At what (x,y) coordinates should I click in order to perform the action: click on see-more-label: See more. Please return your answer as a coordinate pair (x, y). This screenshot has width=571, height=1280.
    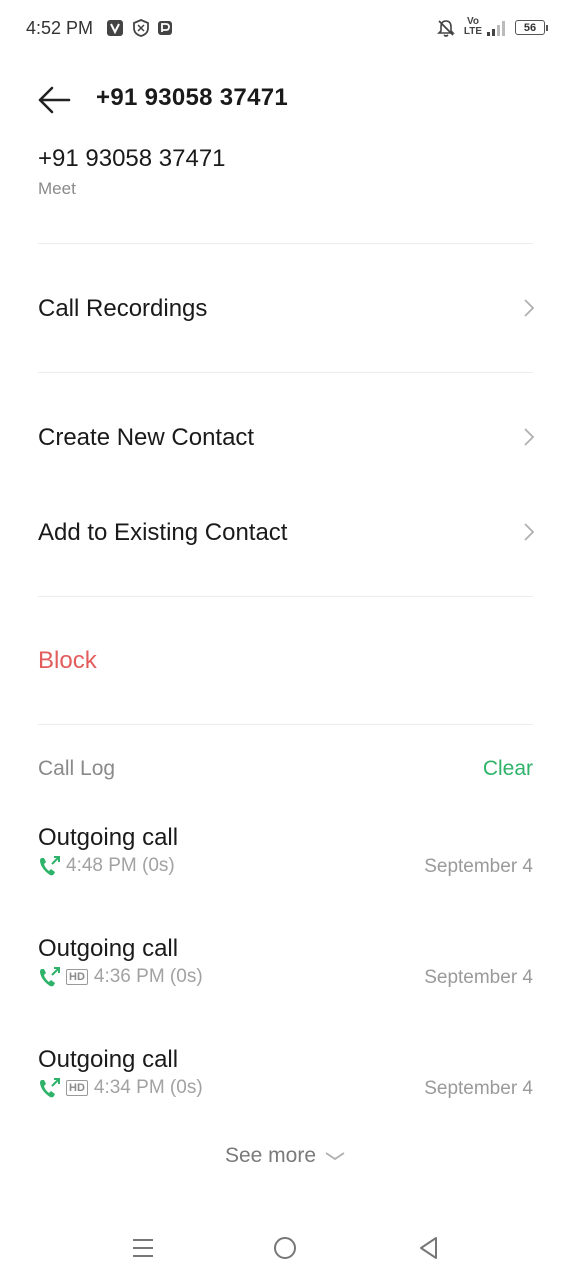
    Looking at the image, I should click on (270, 1155).